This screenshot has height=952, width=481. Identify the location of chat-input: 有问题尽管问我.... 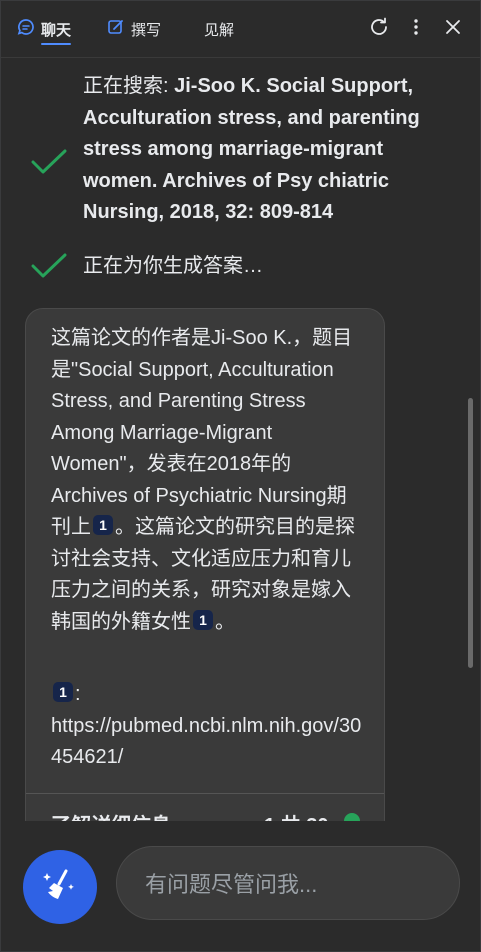
(288, 883).